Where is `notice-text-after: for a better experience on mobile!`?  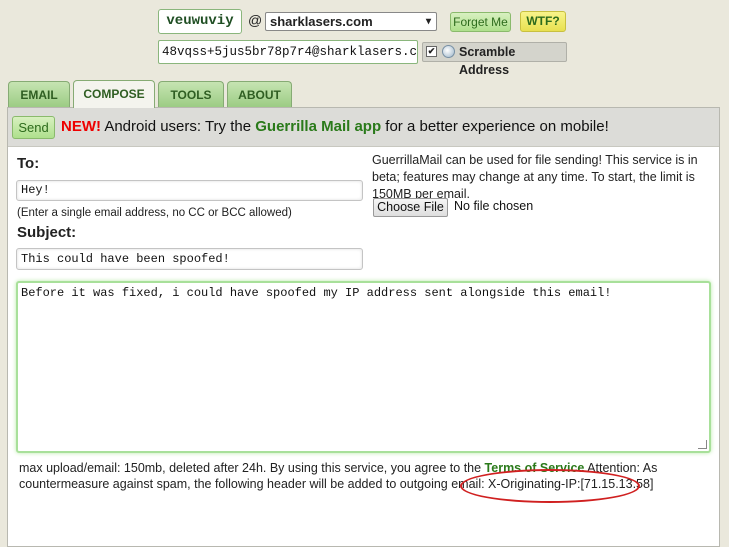 notice-text-after: for a better experience on mobile! is located at coordinates (495, 126).